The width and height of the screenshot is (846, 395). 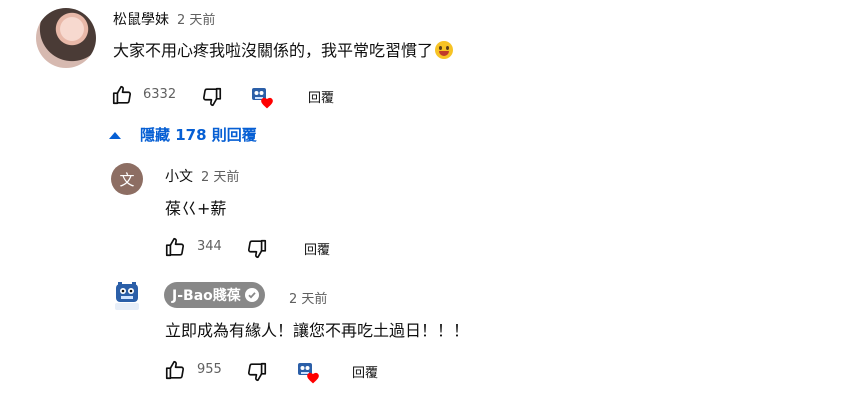 What do you see at coordinates (198, 135) in the screenshot?
I see `hide-replies-label: 隱藏 178 則回覆` at bounding box center [198, 135].